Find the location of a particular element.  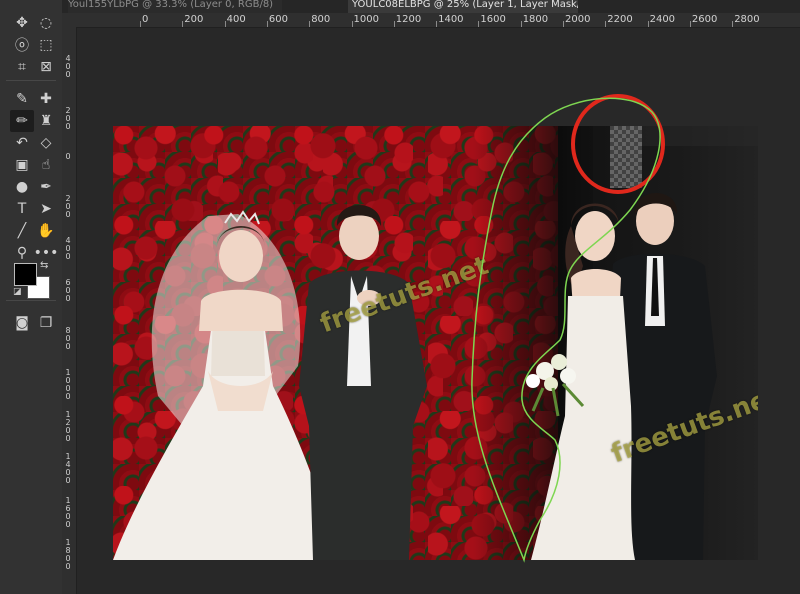

ruler-label: 1800 is located at coordinates (535, 19).